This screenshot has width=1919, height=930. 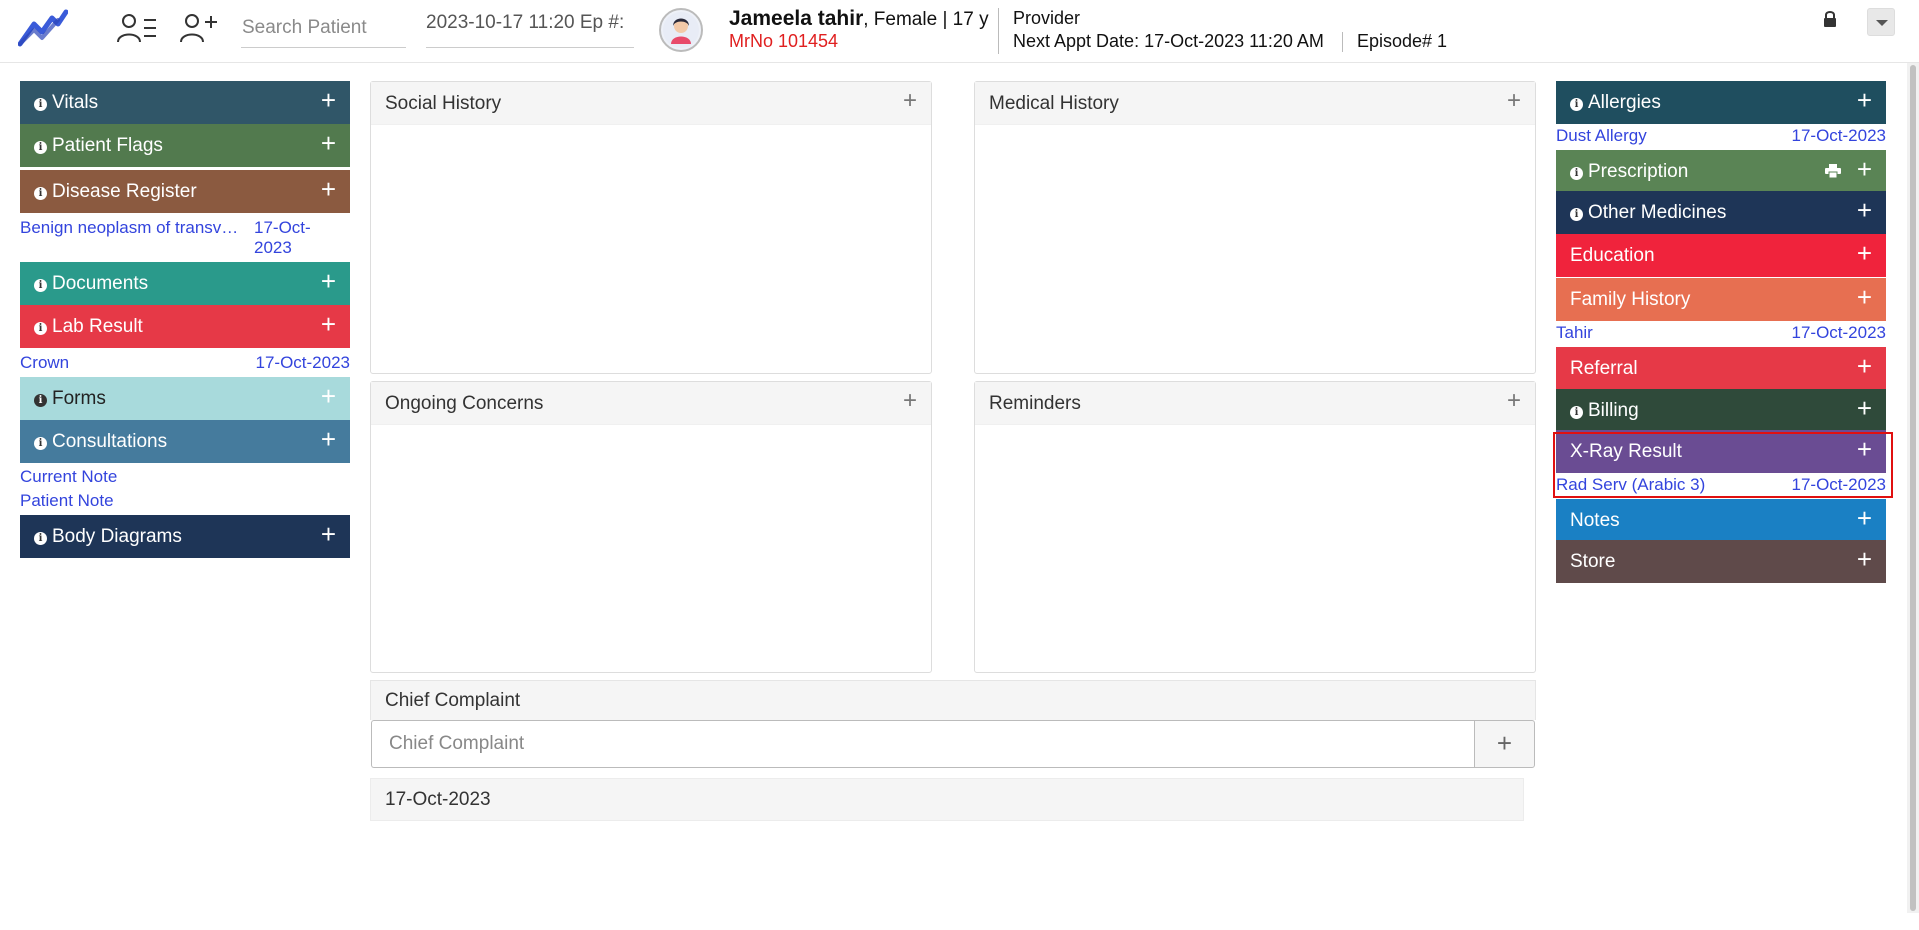 What do you see at coordinates (67, 501) in the screenshot?
I see `patient-note-link: Patient Note` at bounding box center [67, 501].